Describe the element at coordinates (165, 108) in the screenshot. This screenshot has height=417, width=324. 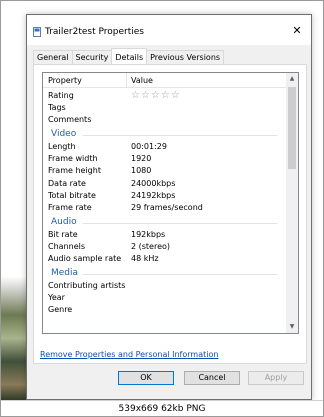
I see `property-row: Tags` at that location.